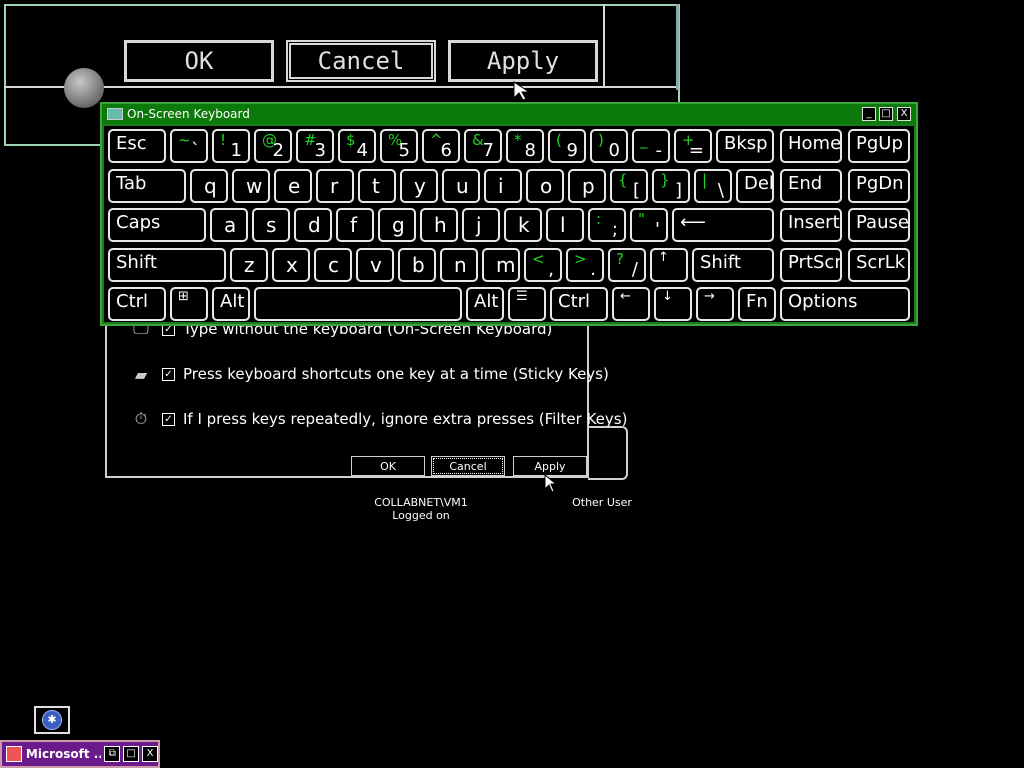 This screenshot has height=768, width=1024. What do you see at coordinates (313, 225) in the screenshot?
I see `key-row3-3: d` at bounding box center [313, 225].